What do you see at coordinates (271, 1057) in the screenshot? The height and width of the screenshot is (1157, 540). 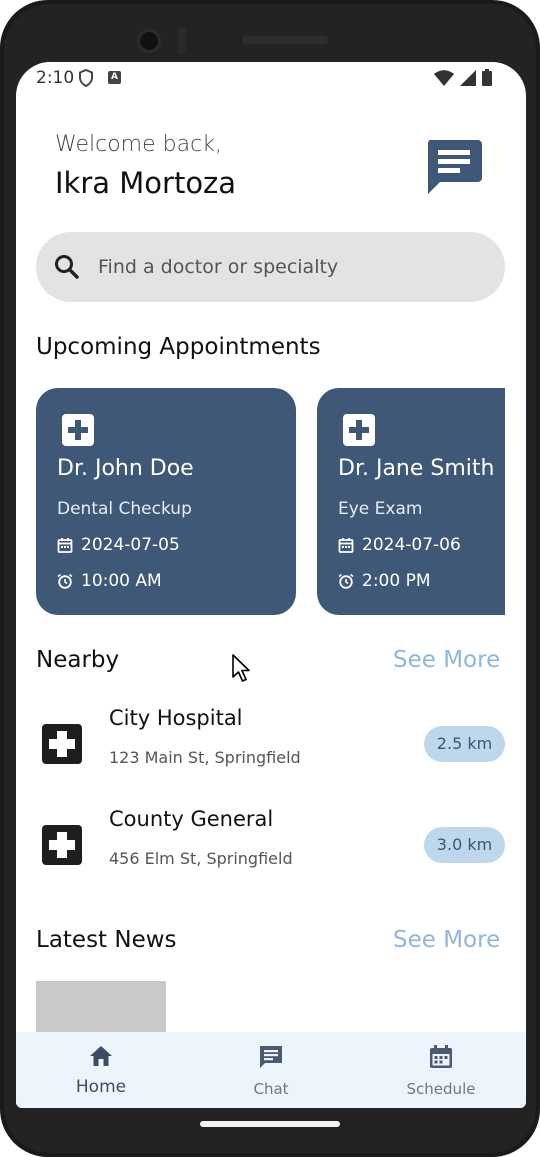 I see `chat-icon` at bounding box center [271, 1057].